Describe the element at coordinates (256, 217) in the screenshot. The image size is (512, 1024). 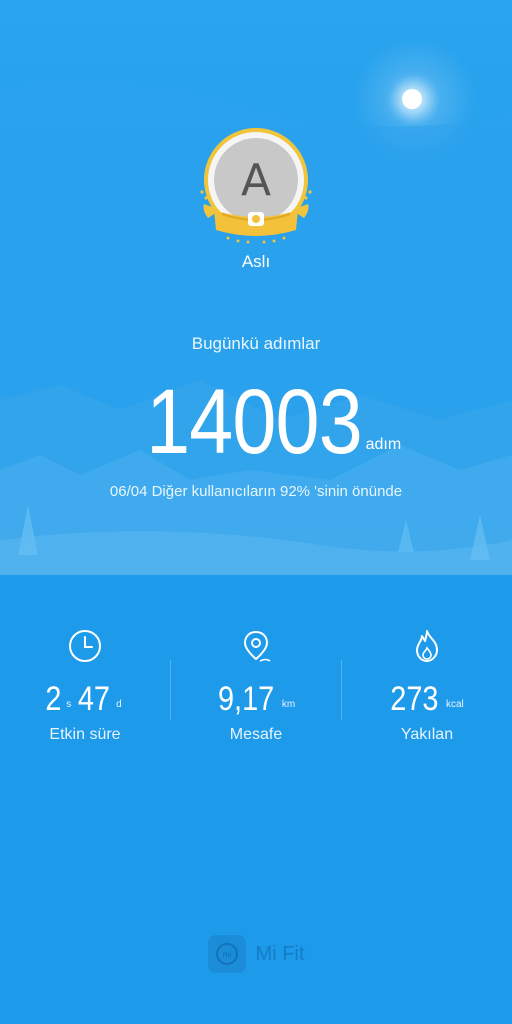
I see `badge-ribbon-icon` at that location.